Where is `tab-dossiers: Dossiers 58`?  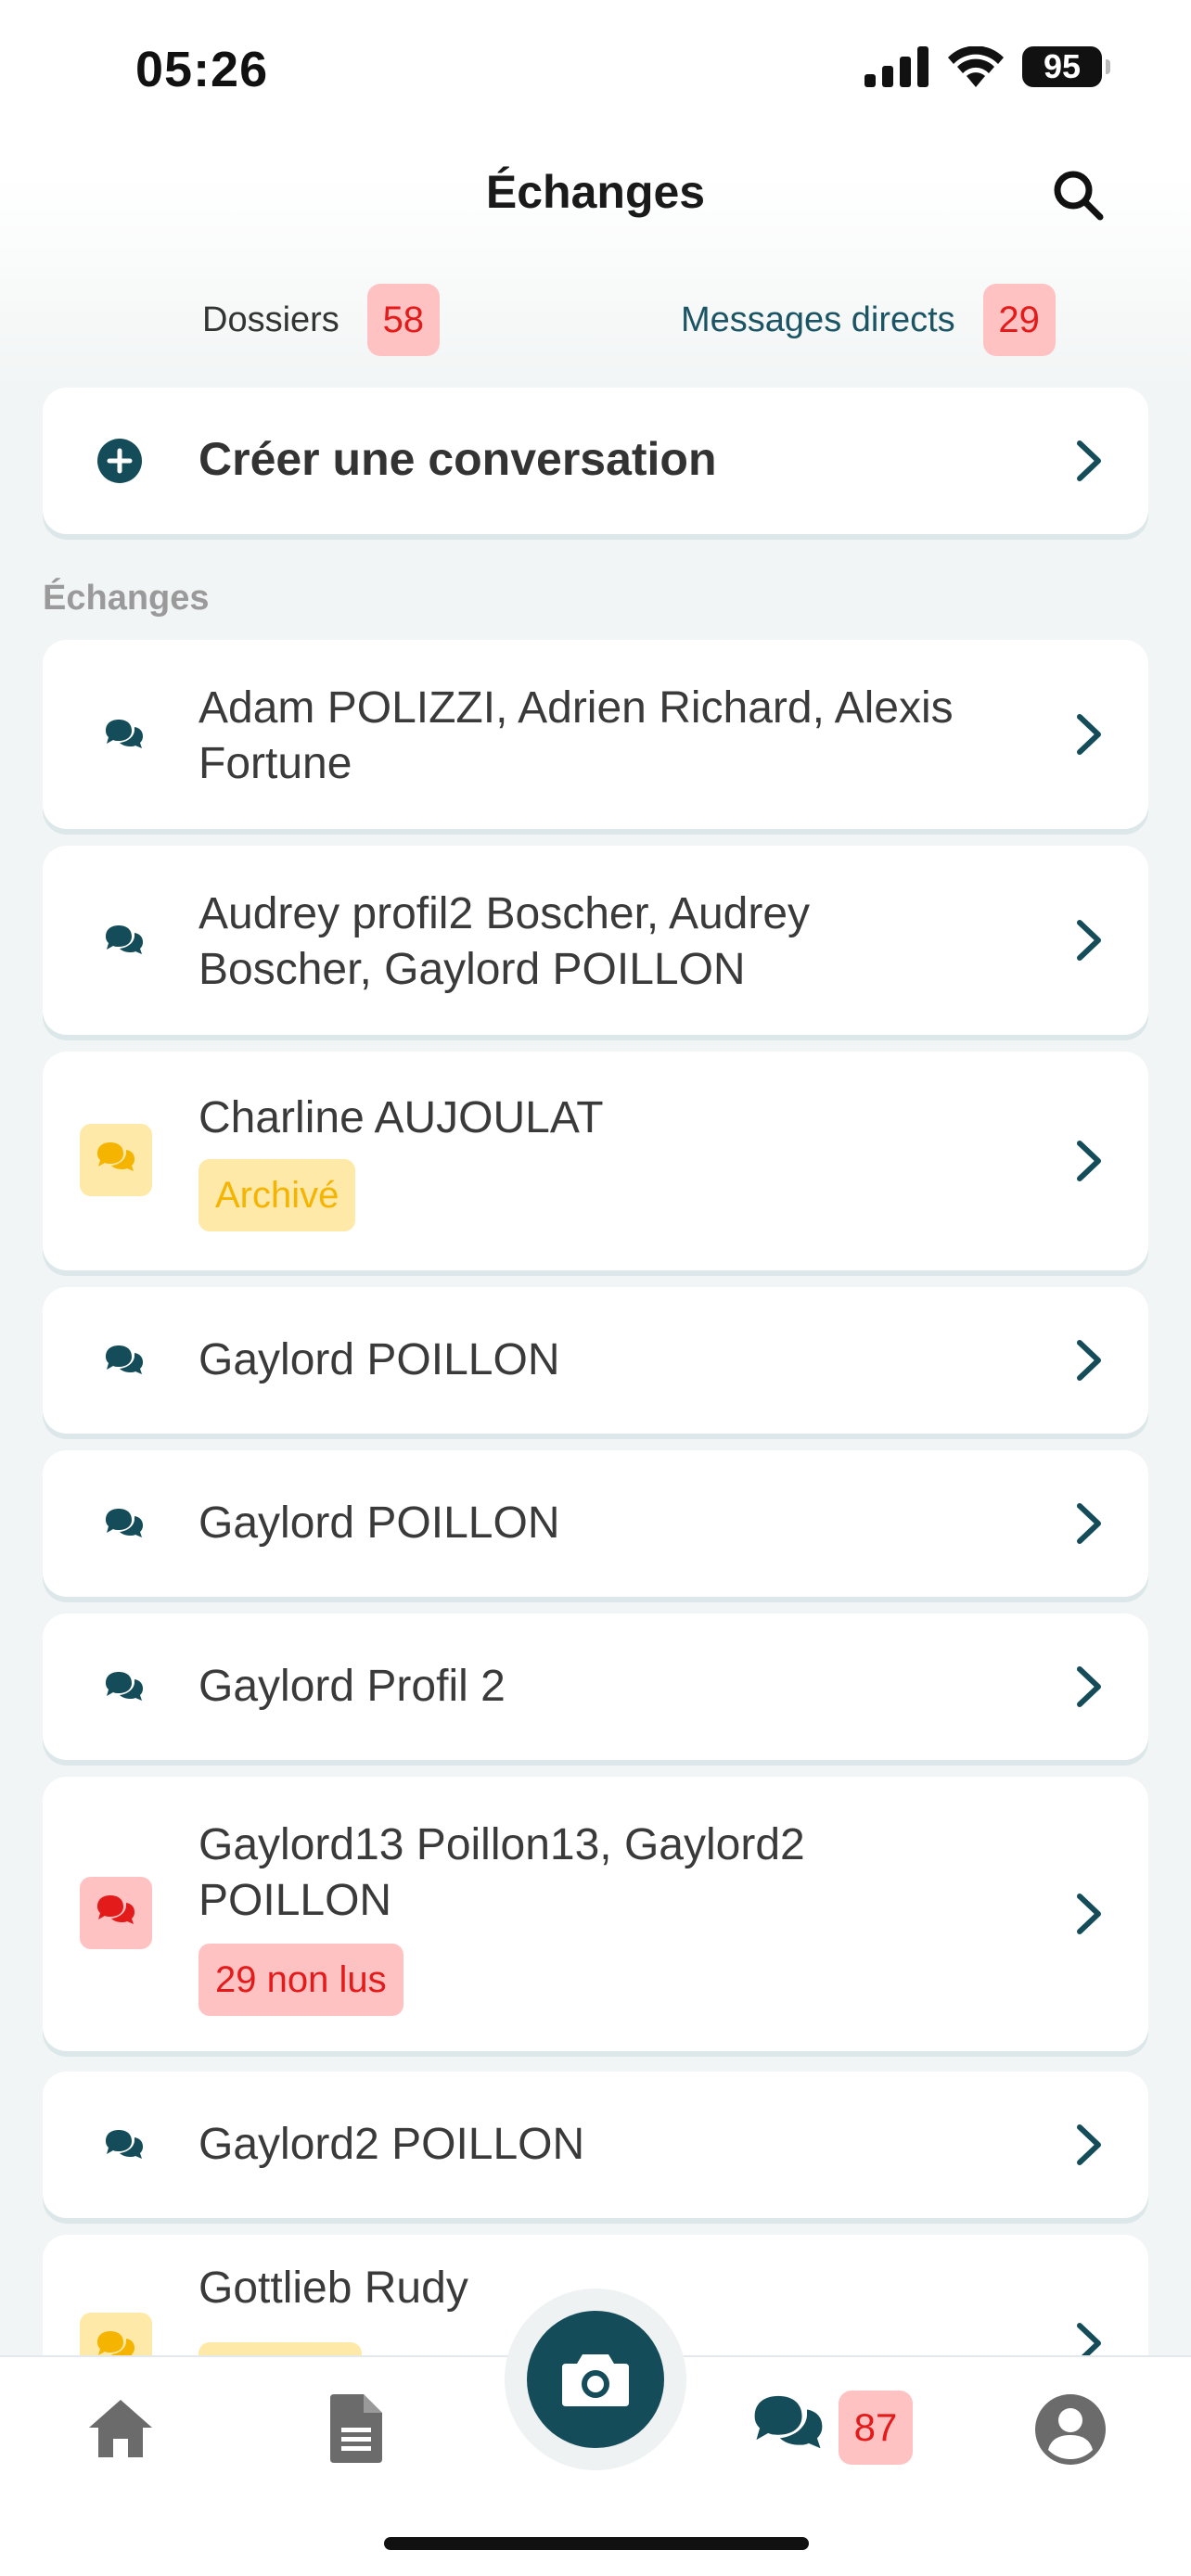
tab-dossiers: Dossiers 58 is located at coordinates (321, 320).